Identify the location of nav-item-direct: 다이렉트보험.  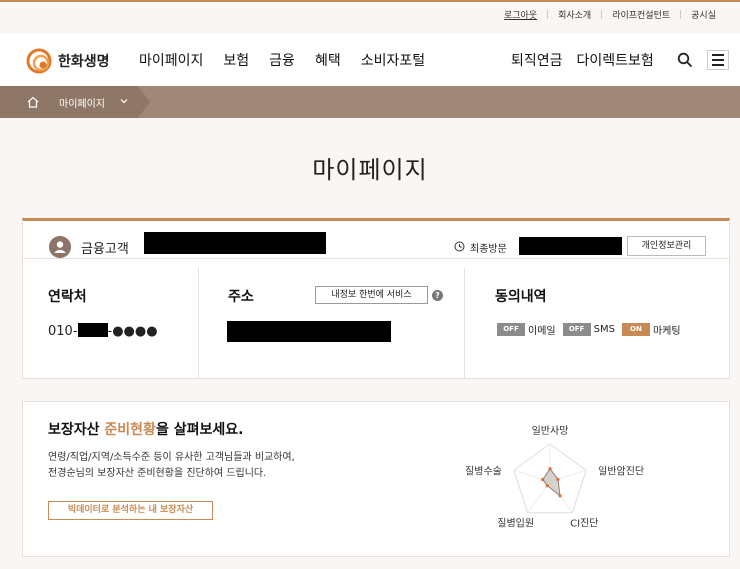
(615, 60).